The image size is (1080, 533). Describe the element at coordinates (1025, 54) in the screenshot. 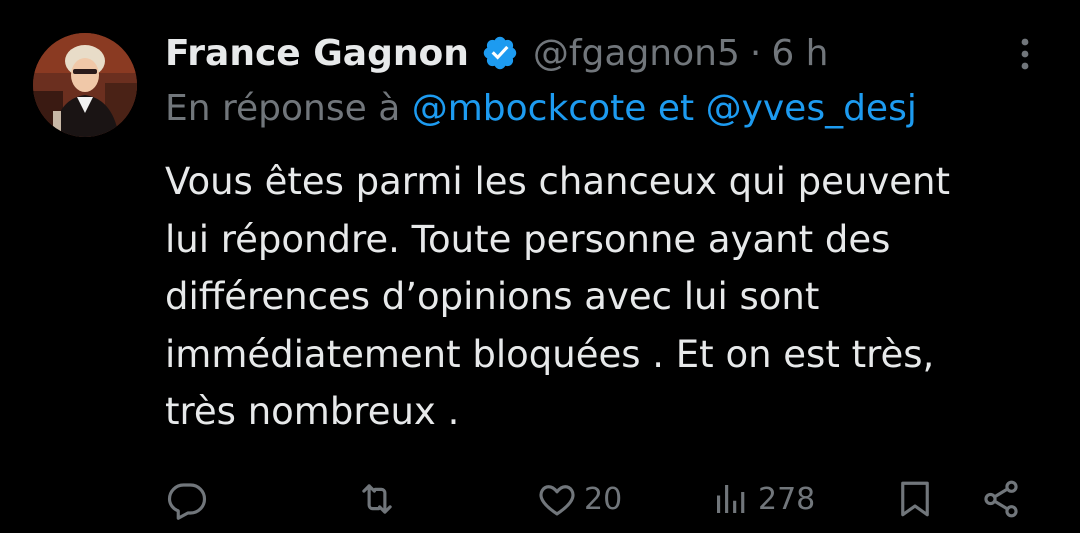

I see `more-options-icon` at that location.